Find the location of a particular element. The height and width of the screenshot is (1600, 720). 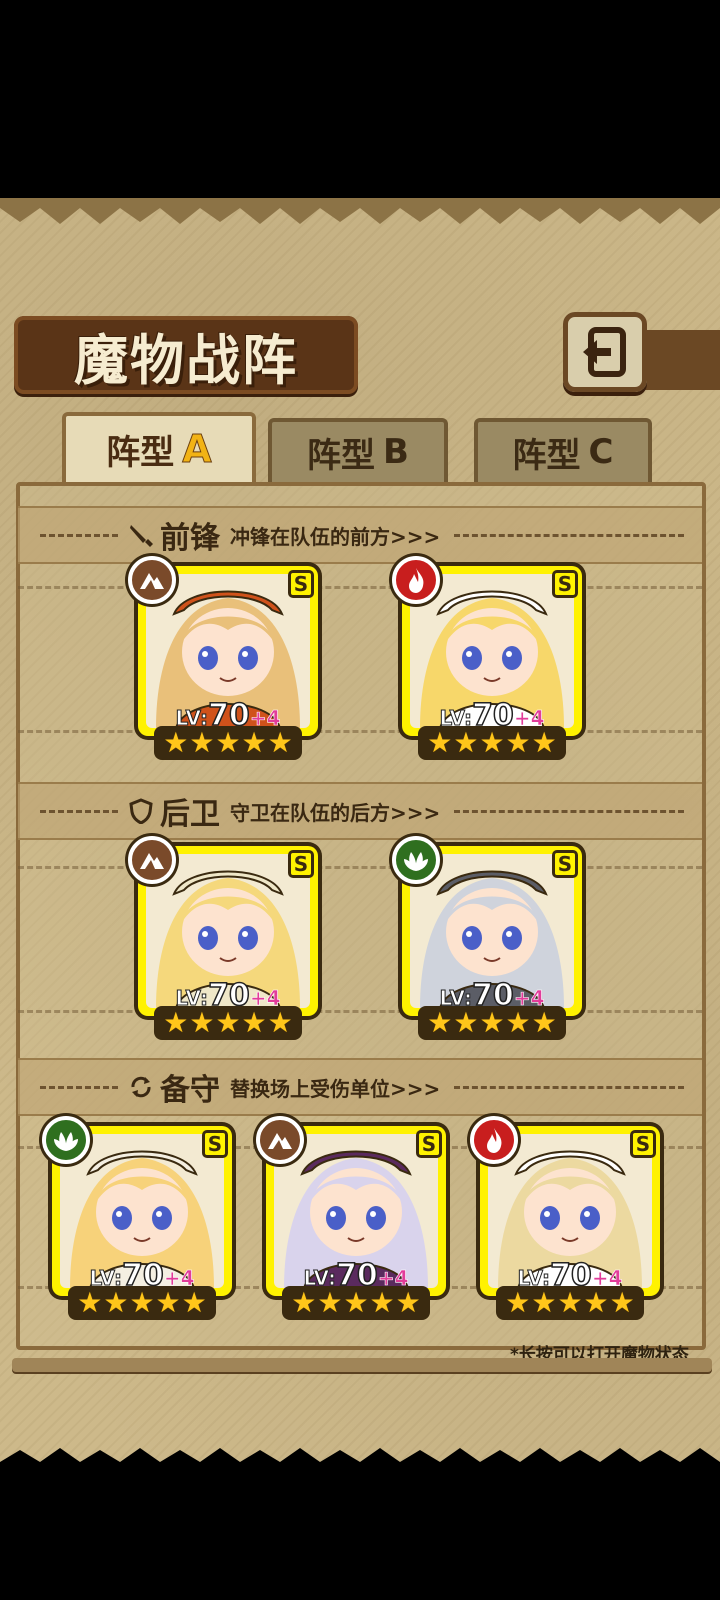

tab-formation-a: 阵型 A is located at coordinates (159, 447).